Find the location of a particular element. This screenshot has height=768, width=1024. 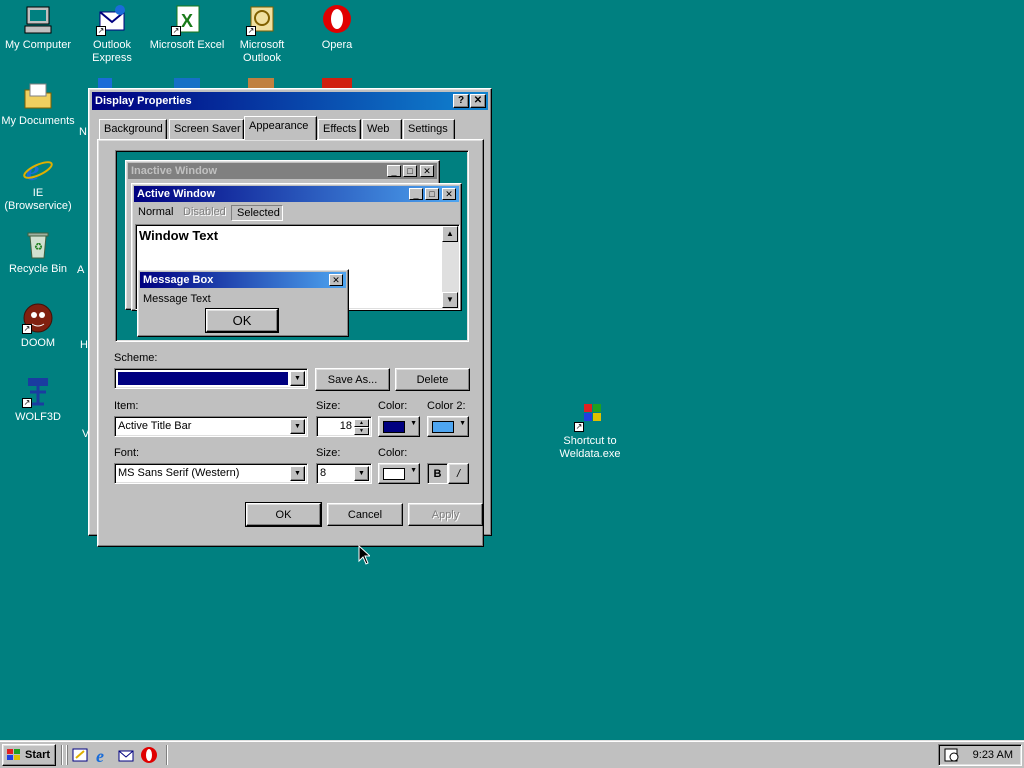

item-value: Active Title Bar is located at coordinates (155, 426).